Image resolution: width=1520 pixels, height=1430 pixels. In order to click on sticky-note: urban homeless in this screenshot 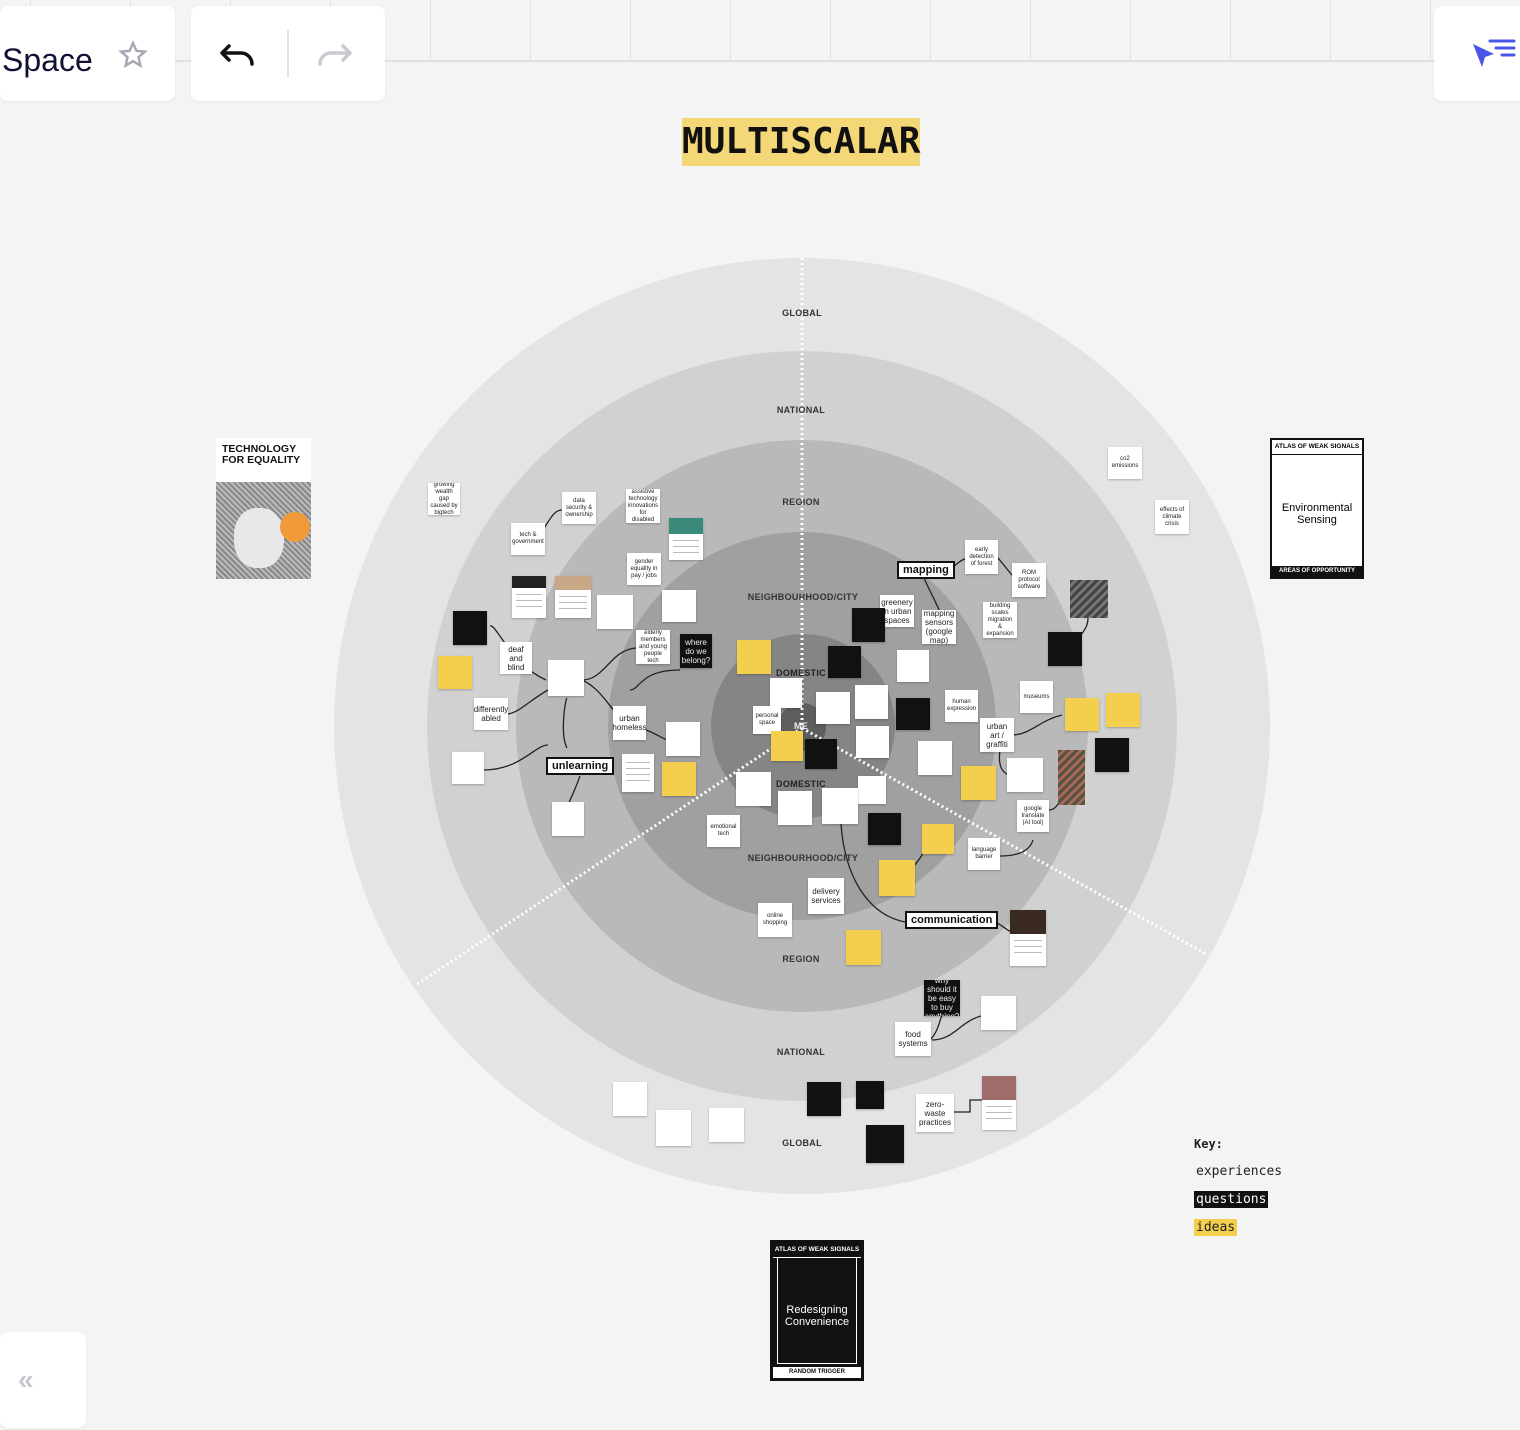, I will do `click(629, 723)`.